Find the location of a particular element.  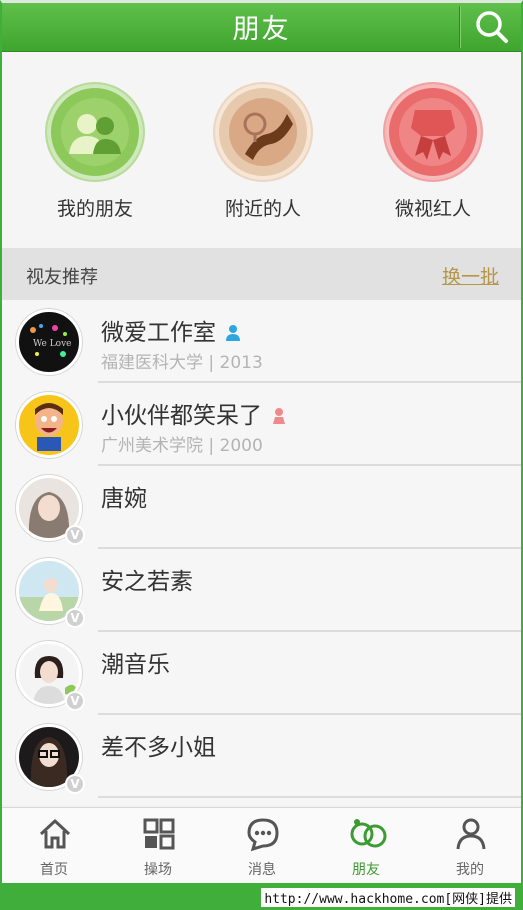

recommend-title: 视友推荐 is located at coordinates (62, 277).